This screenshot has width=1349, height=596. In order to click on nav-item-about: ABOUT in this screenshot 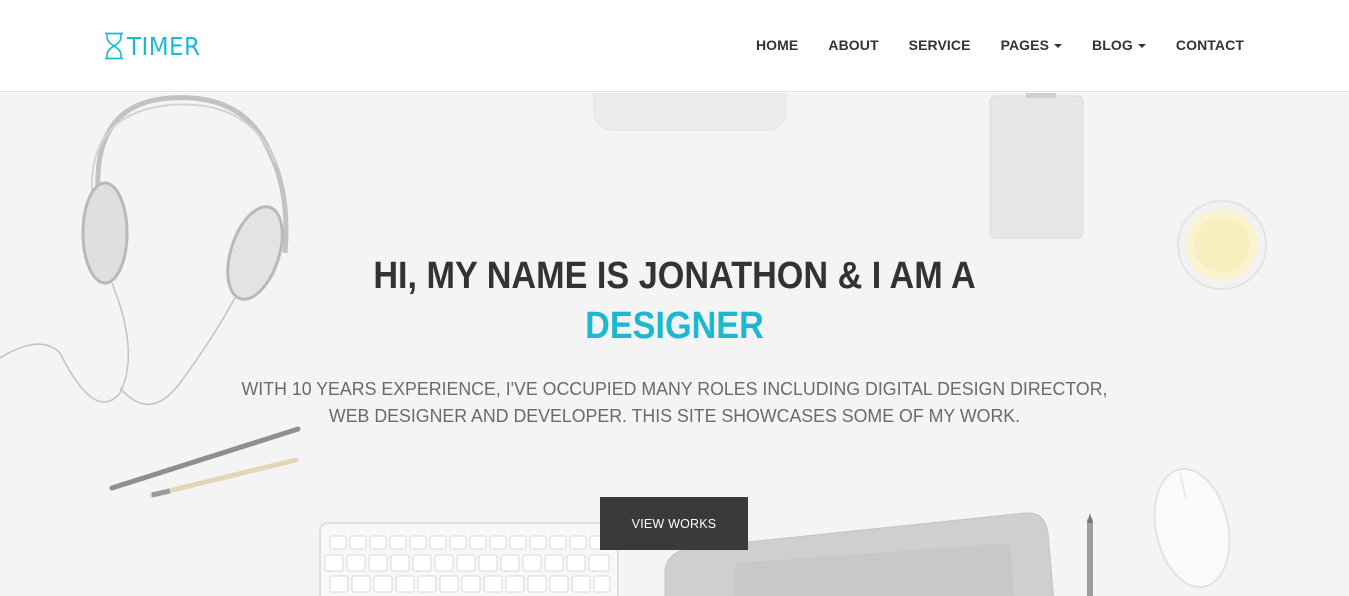, I will do `click(853, 45)`.